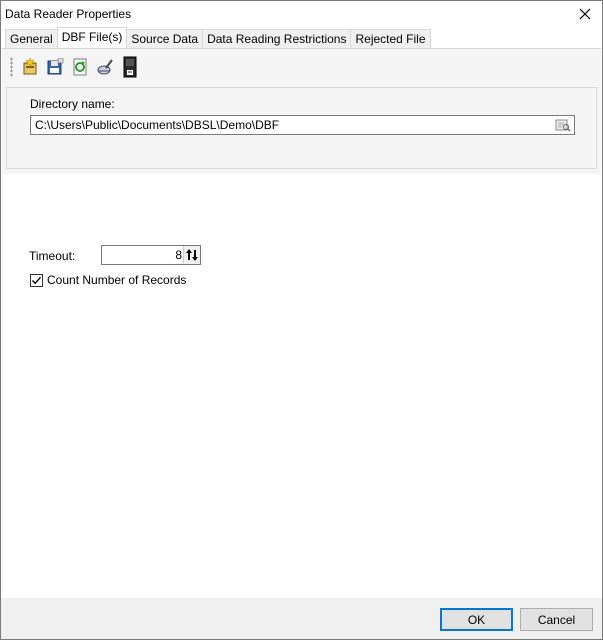 The height and width of the screenshot is (640, 603). I want to click on new-button, so click(30, 67).